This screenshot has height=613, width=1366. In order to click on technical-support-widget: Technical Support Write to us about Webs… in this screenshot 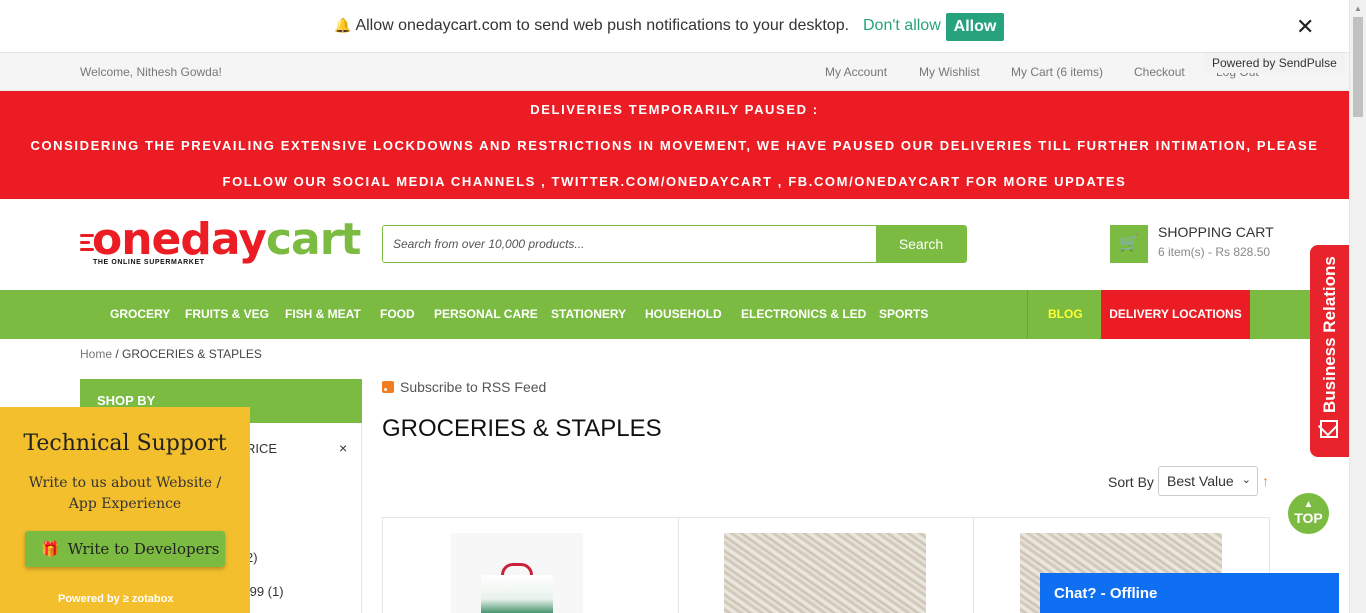, I will do `click(125, 510)`.